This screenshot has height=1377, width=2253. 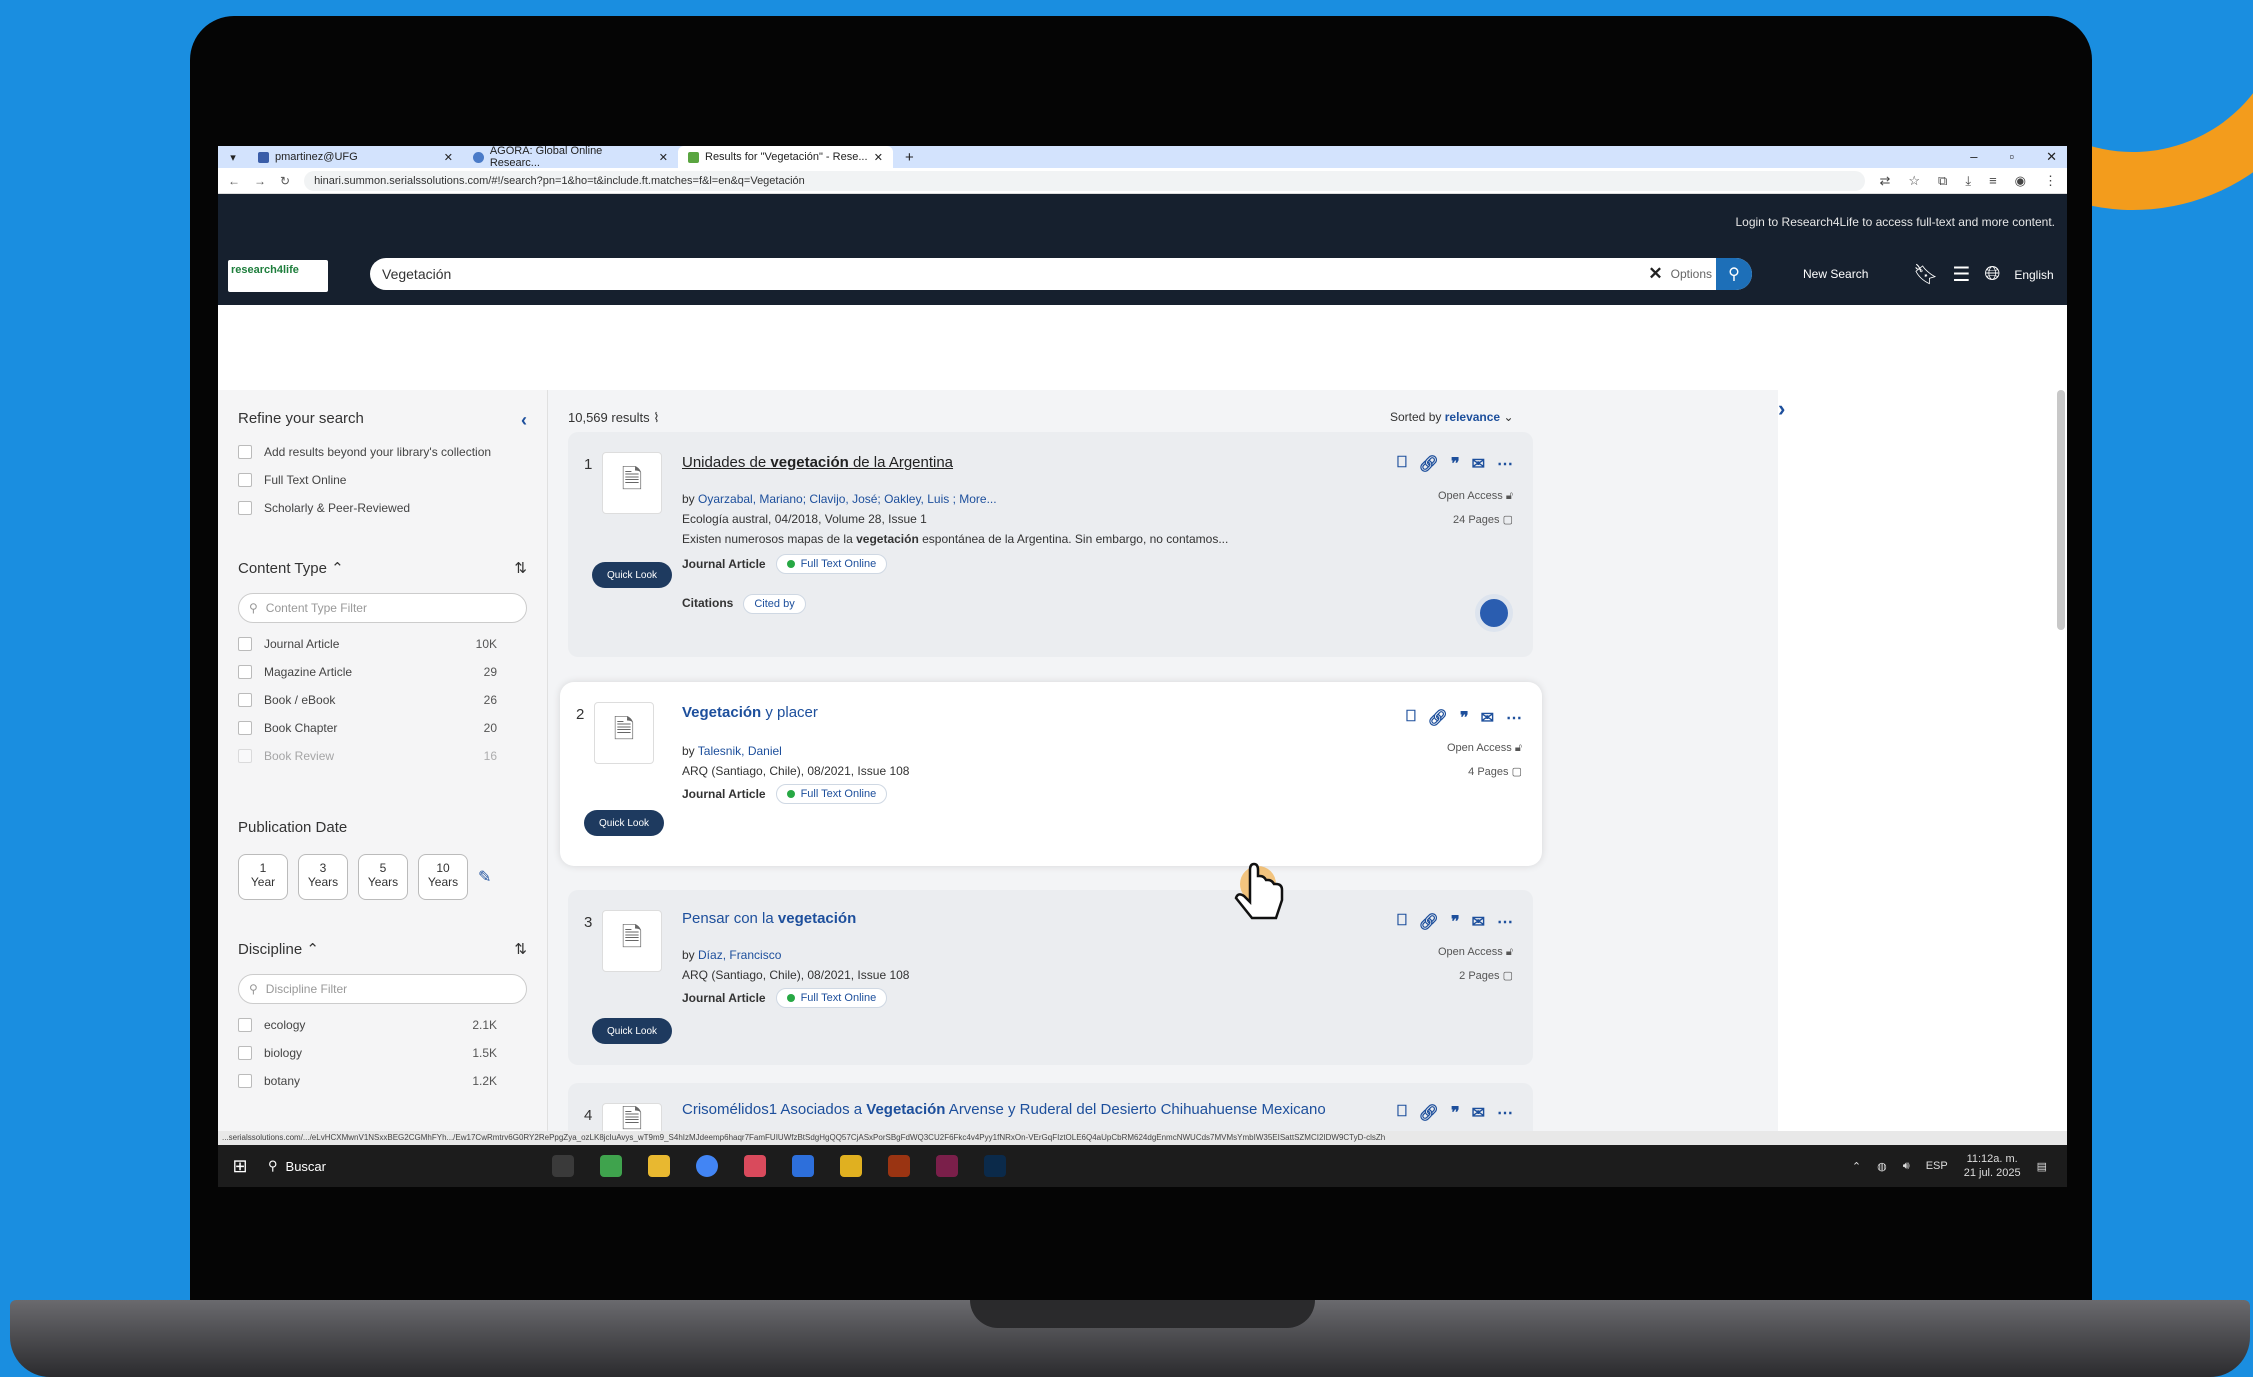 I want to click on saved-items-bookmark-icon: 🔖︎, so click(x=1925, y=274).